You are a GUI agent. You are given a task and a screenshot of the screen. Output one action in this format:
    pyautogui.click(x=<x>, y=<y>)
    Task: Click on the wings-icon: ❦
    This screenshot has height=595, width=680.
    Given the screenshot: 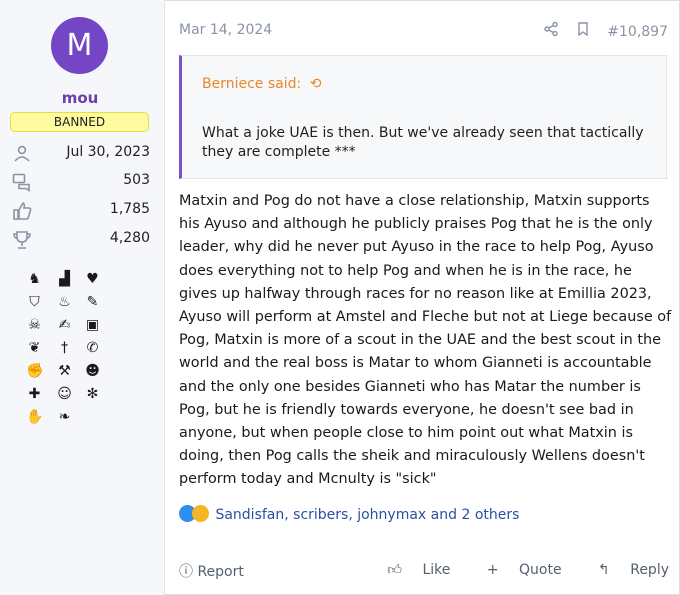 What is the action you would take?
    pyautogui.click(x=34, y=348)
    